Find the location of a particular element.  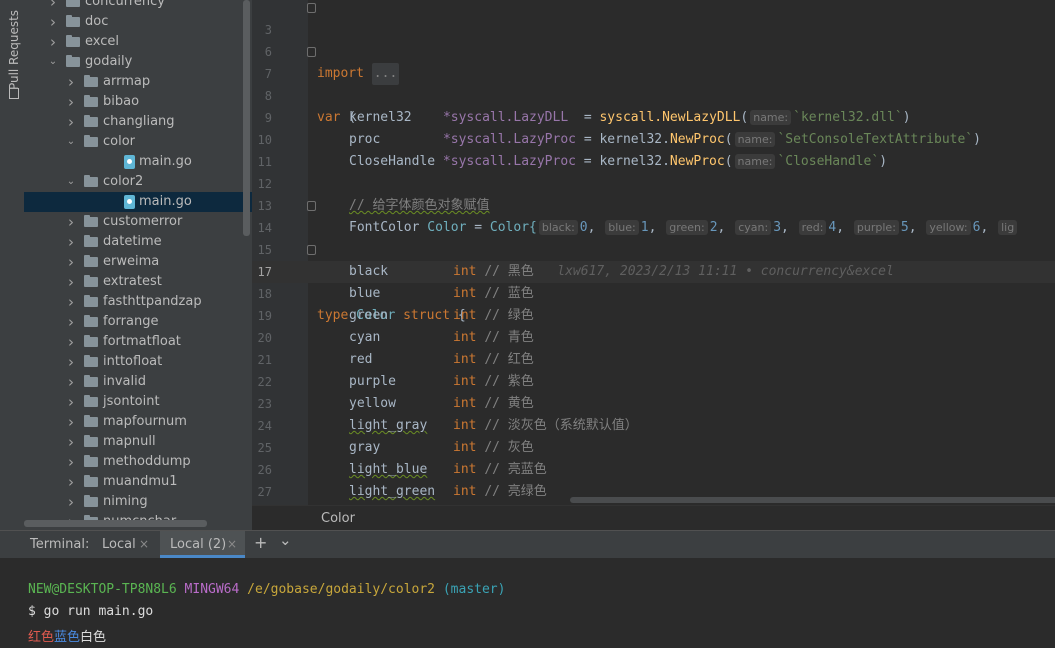

tree-folder: › muandmu1 is located at coordinates (138, 482).